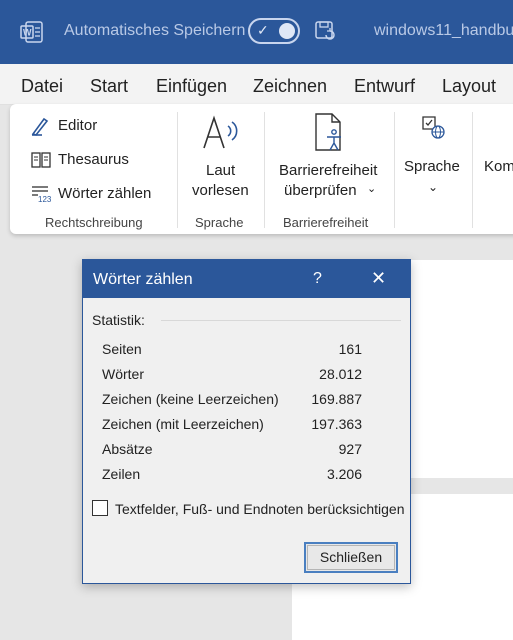 The image size is (513, 640). I want to click on stat-row: Zeichen (mit Leerzeichen) 197.363, so click(232, 426).